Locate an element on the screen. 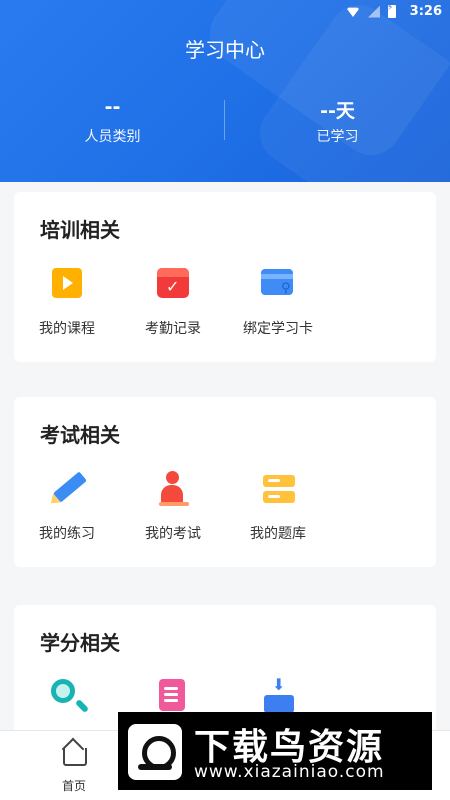 Image resolution: width=450 pixels, height=800 pixels. bind-study-card-button: 绑定学习卡 is located at coordinates (278, 301).